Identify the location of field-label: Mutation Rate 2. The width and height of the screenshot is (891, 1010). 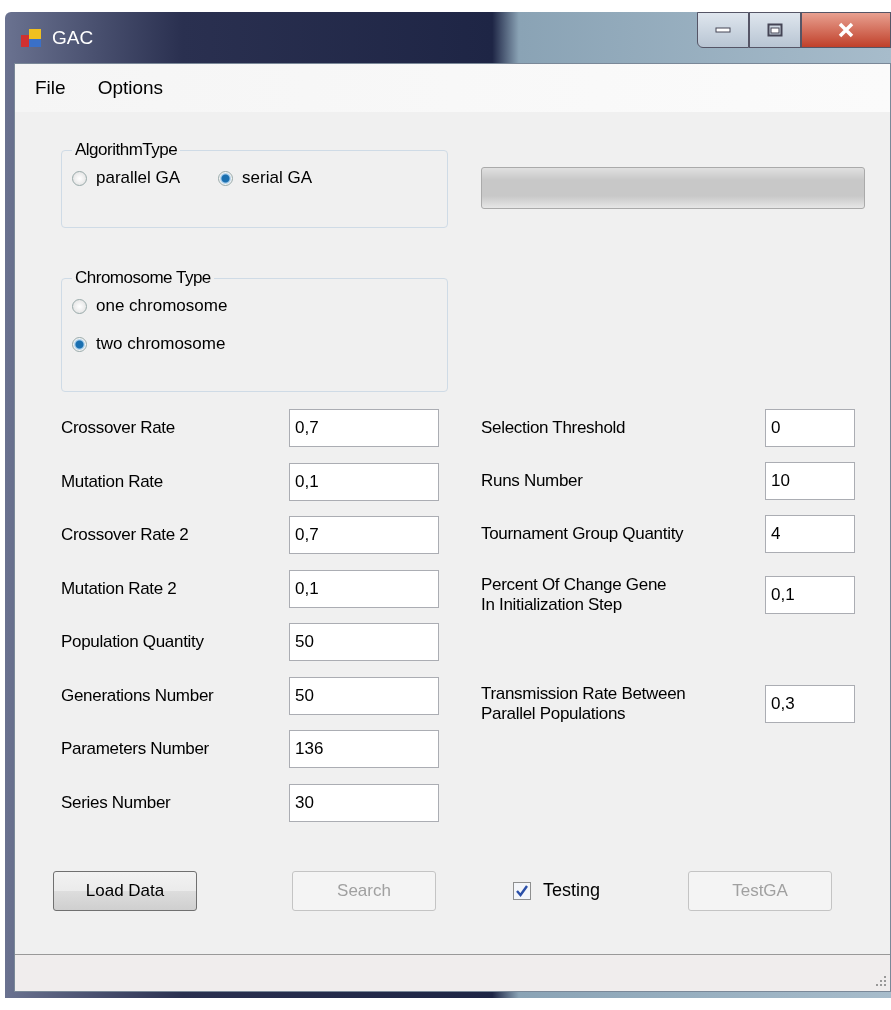
(119, 588).